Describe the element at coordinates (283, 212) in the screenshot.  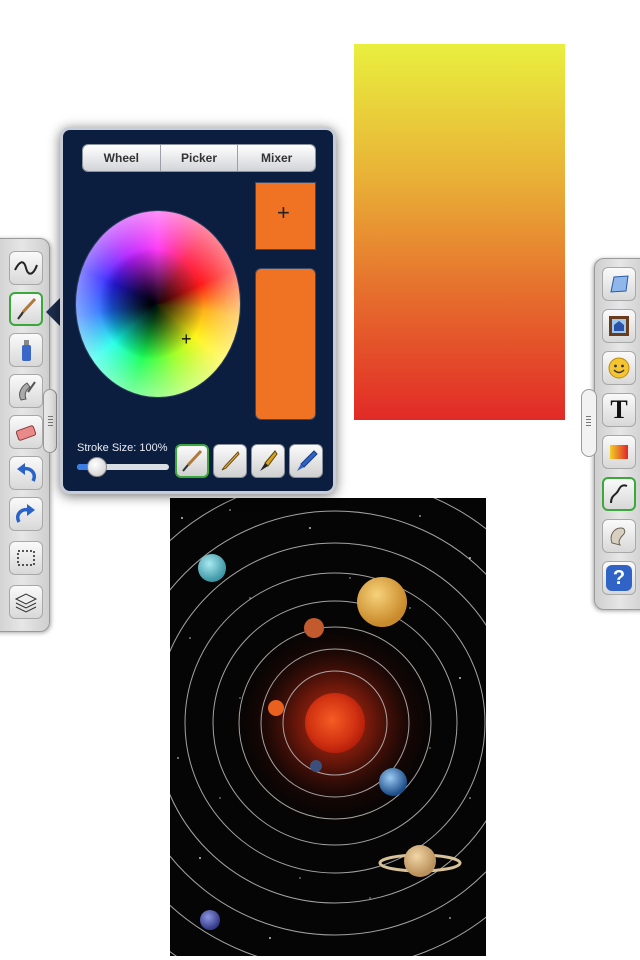
I see `add-color-plus-icon: +` at that location.